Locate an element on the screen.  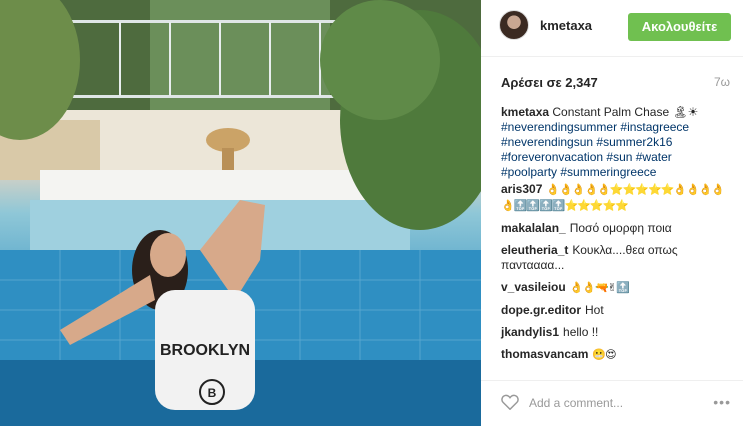
likes-count: Αρέσει σε 2,347 is located at coordinates (549, 82).